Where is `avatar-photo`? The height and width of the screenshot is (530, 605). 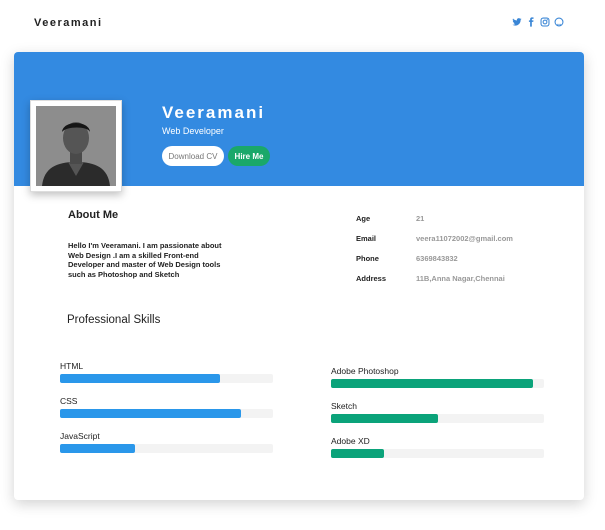
avatar-photo is located at coordinates (76, 146).